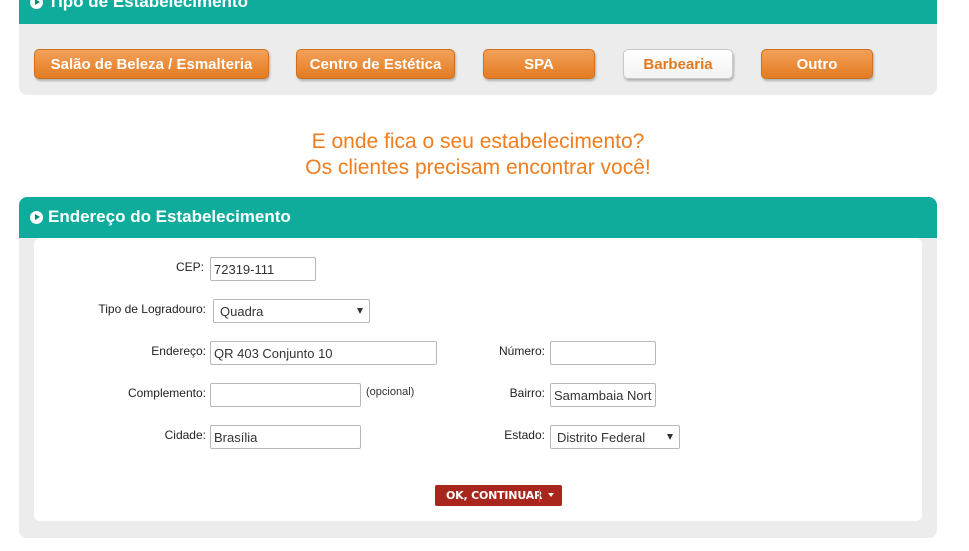 The image size is (969, 551). Describe the element at coordinates (478, 167) in the screenshot. I see `headline-subtitle: Os clientes precisam encontrar você!` at that location.